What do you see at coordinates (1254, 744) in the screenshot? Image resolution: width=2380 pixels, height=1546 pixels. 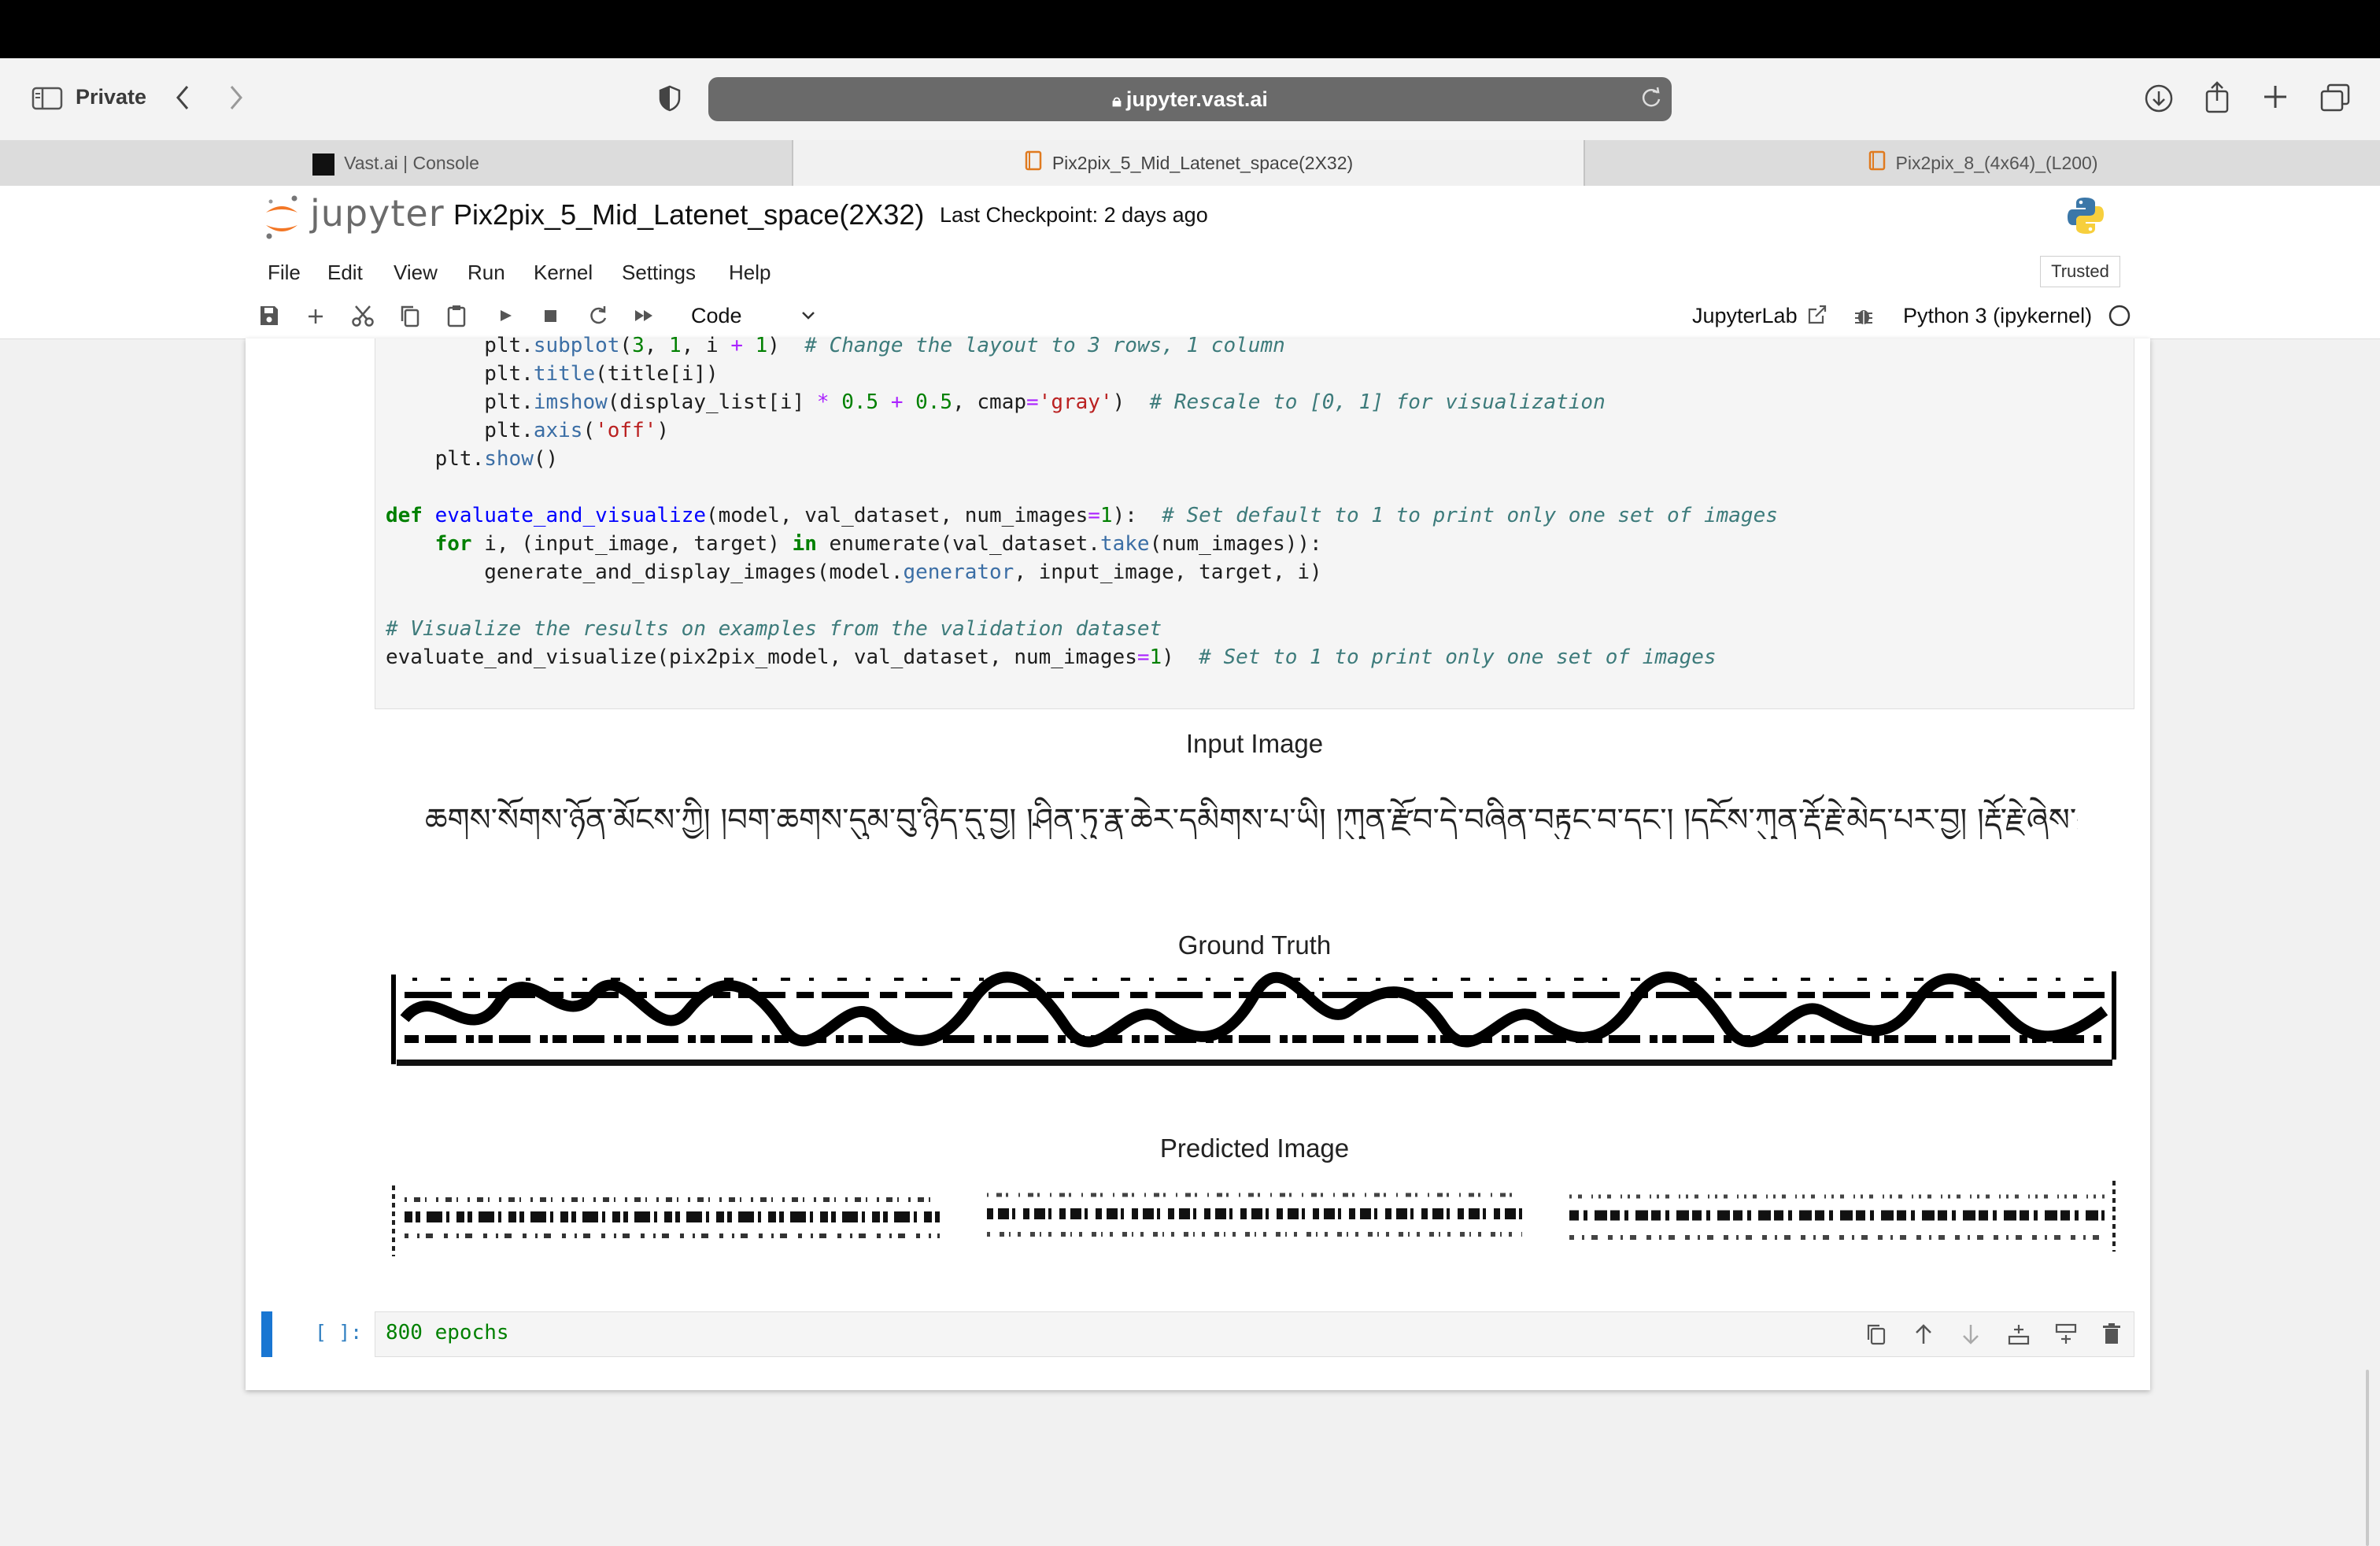 I see `output-title-input: Input Image` at bounding box center [1254, 744].